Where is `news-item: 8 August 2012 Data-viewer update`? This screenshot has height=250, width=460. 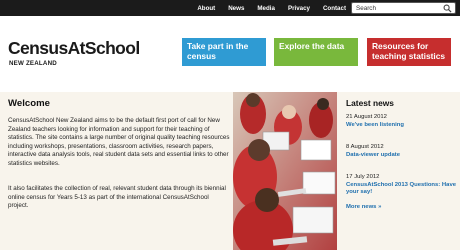
news-item: 8 August 2012 Data-viewer update is located at coordinates (401, 151).